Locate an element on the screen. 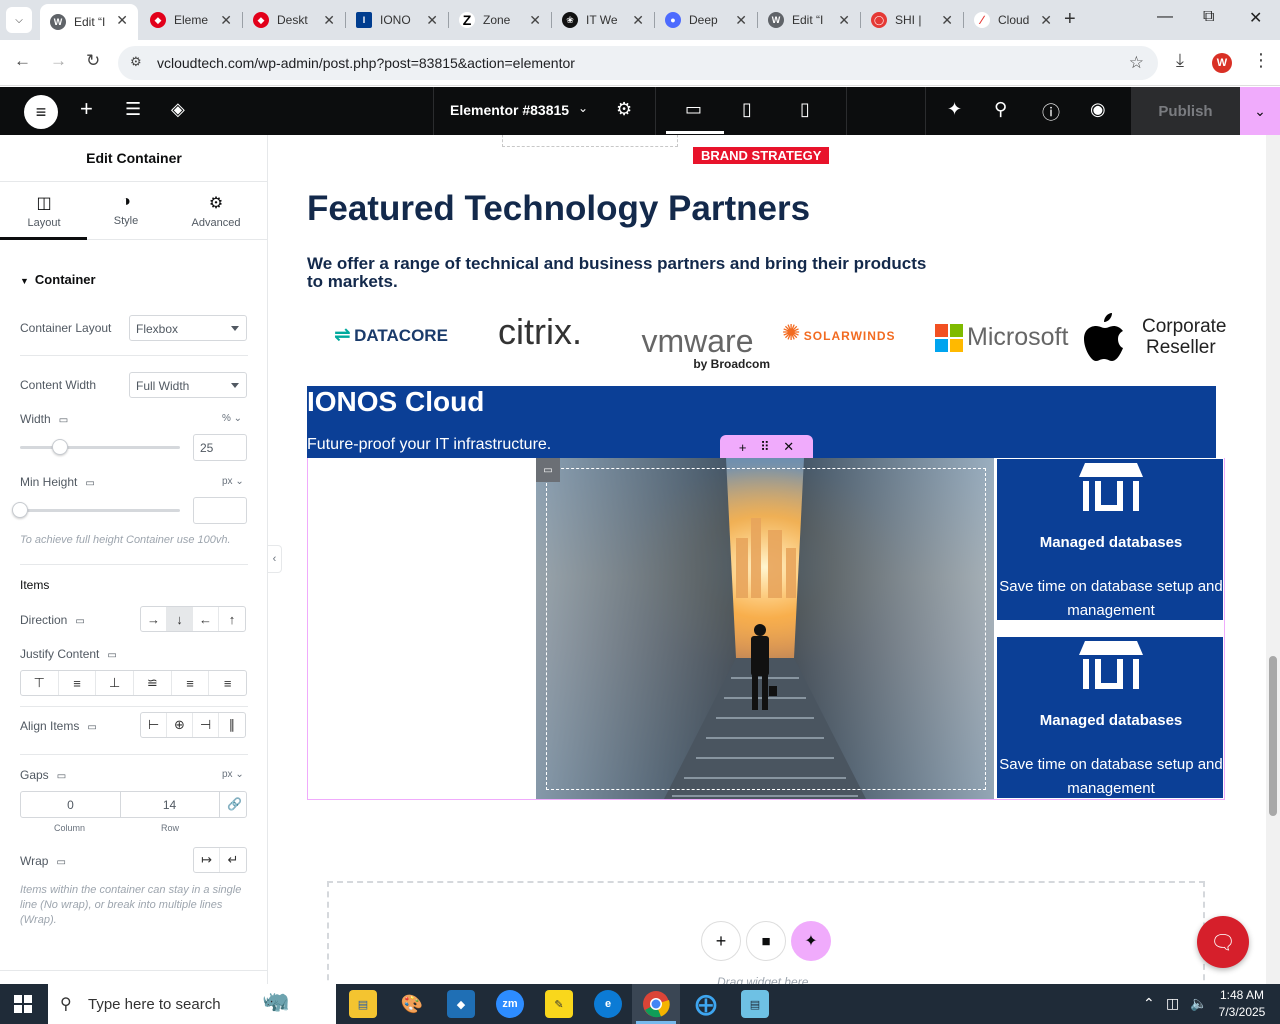 The height and width of the screenshot is (1024, 1280). justify-space-around-icon: ≡ is located at coordinates (191, 683).